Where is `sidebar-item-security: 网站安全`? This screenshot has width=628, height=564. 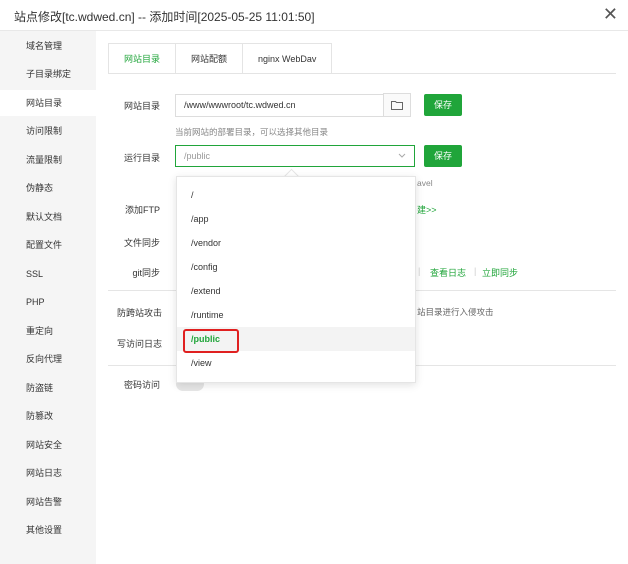 sidebar-item-security: 网站安全 is located at coordinates (48, 445).